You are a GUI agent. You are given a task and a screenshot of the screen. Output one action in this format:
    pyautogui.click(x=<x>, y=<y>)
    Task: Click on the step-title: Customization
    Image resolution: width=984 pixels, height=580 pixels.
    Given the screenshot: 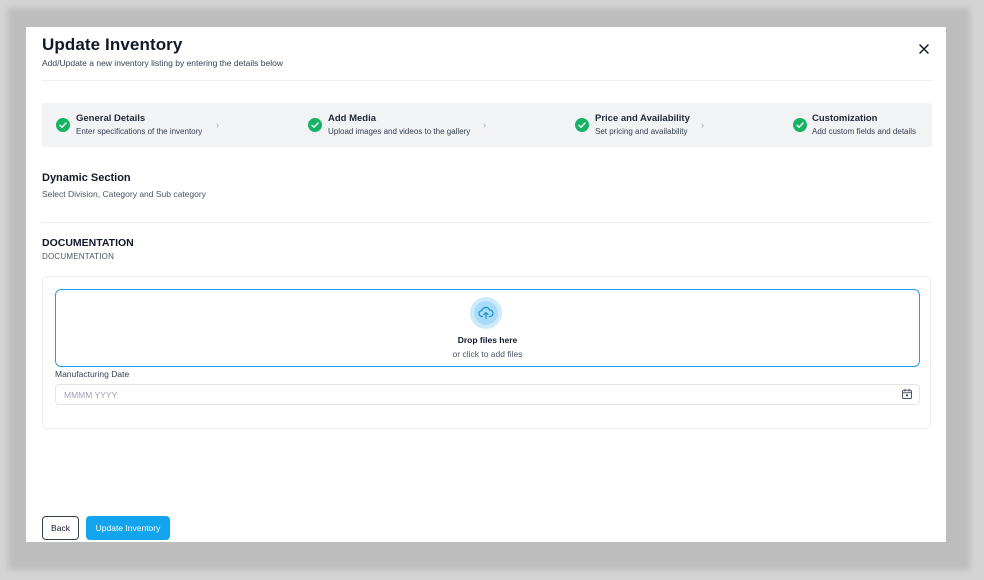 What is the action you would take?
    pyautogui.click(x=845, y=118)
    